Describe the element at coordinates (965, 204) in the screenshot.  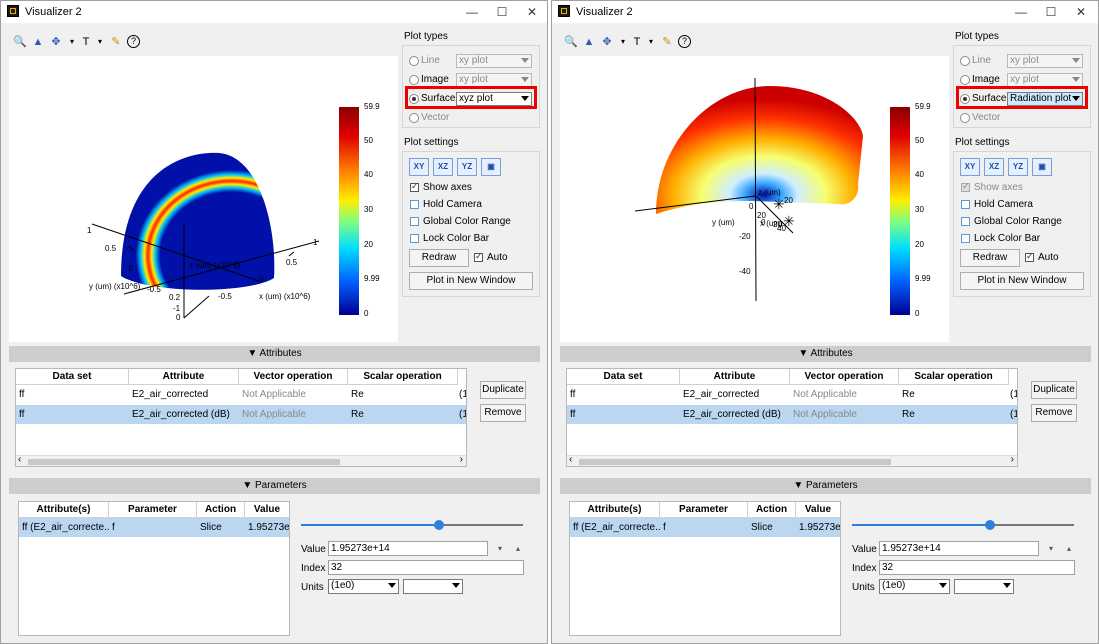
I see `hold-camera-checkbox` at that location.